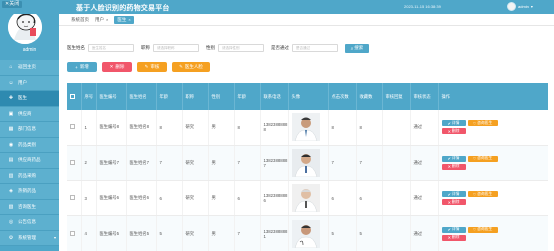 This screenshot has width=554, height=251. I want to click on sidebar-item-notice: ◎ 公告信息, so click(29, 223).